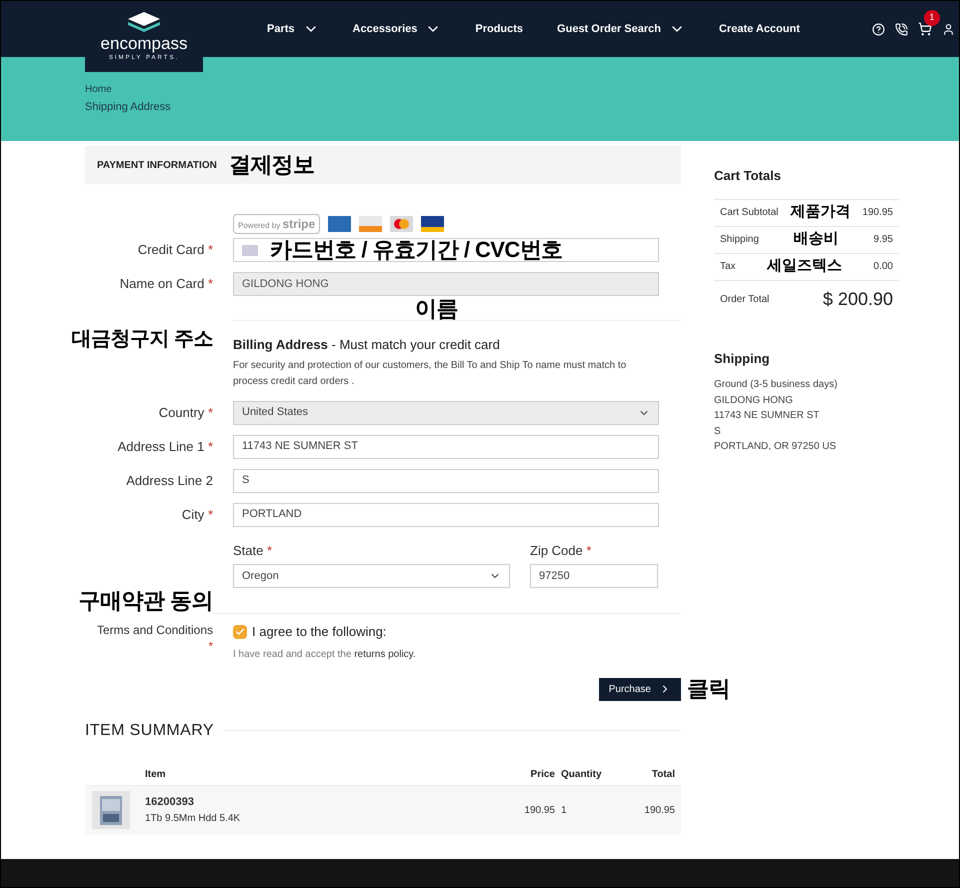  Describe the element at coordinates (581, 775) in the screenshot. I see `column-header: Quantity` at that location.